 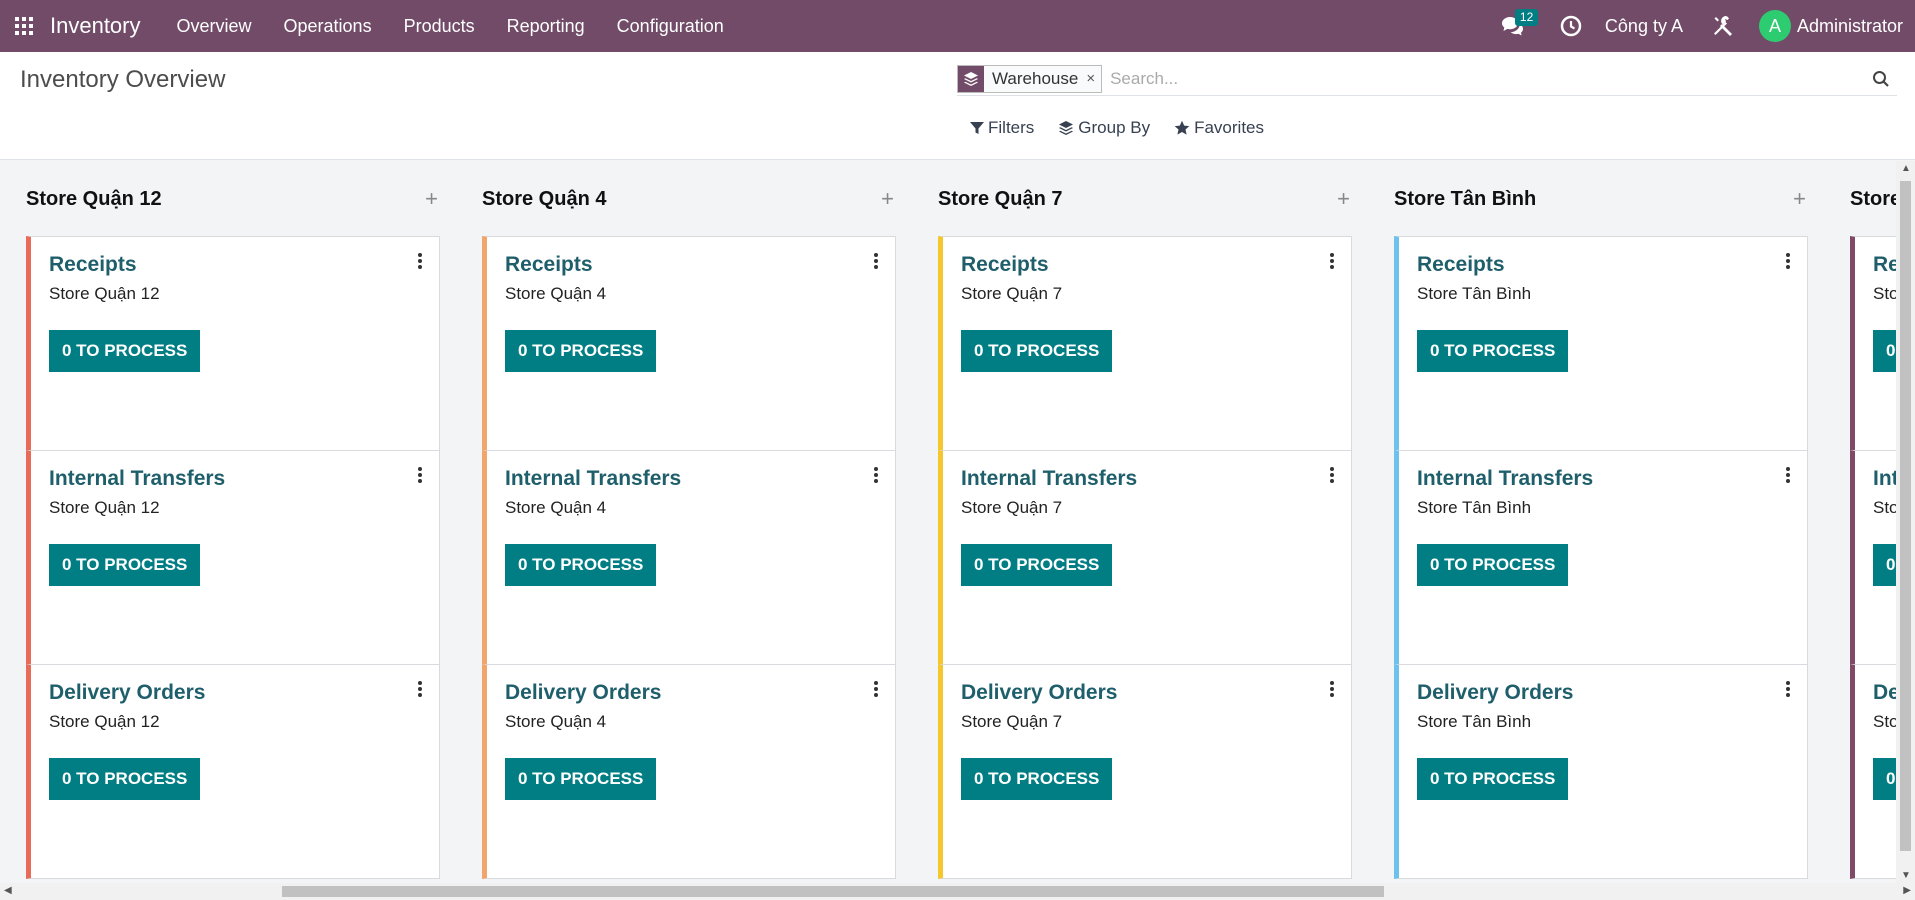 I want to click on filters-button: Filters, so click(x=1002, y=128).